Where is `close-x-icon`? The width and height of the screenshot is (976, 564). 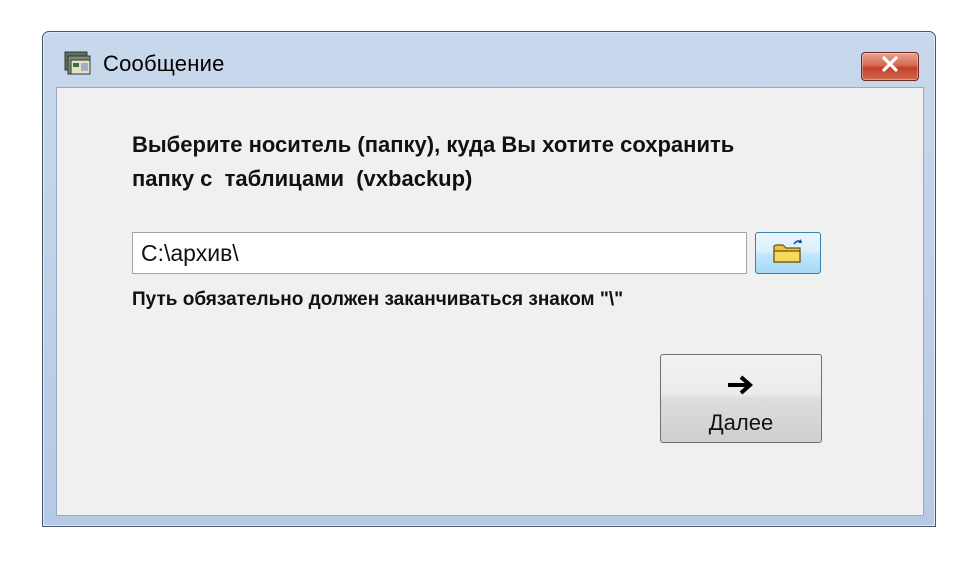
close-x-icon is located at coordinates (890, 66).